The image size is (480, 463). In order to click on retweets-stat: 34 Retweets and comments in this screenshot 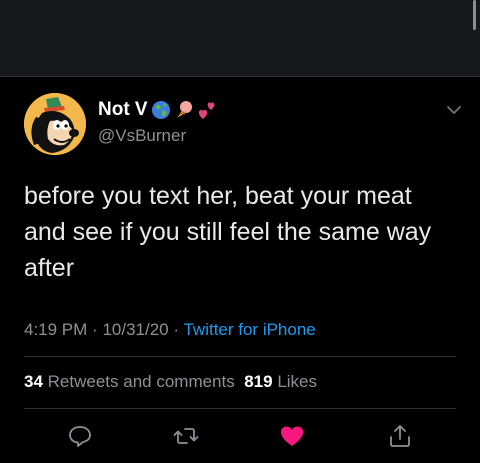, I will do `click(129, 381)`.